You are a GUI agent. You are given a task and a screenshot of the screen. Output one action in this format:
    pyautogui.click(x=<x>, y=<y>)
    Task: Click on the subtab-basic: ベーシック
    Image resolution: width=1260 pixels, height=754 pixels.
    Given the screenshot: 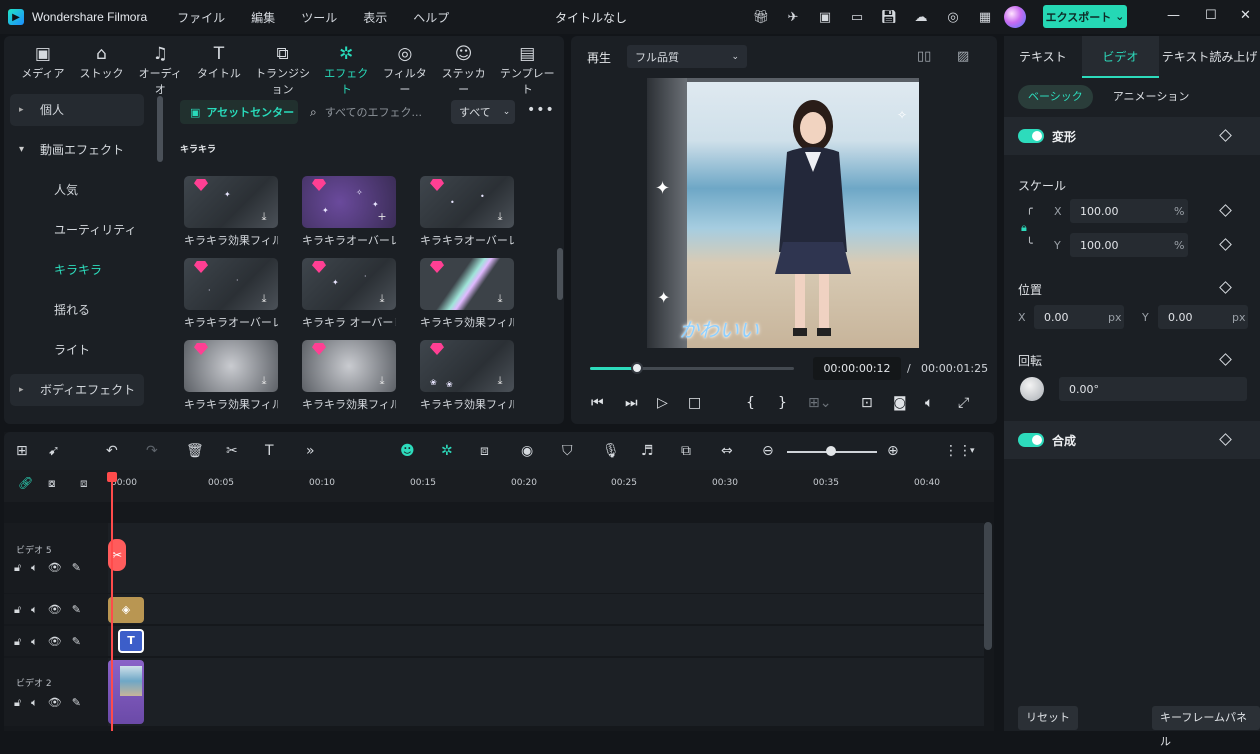 What is the action you would take?
    pyautogui.click(x=1055, y=97)
    